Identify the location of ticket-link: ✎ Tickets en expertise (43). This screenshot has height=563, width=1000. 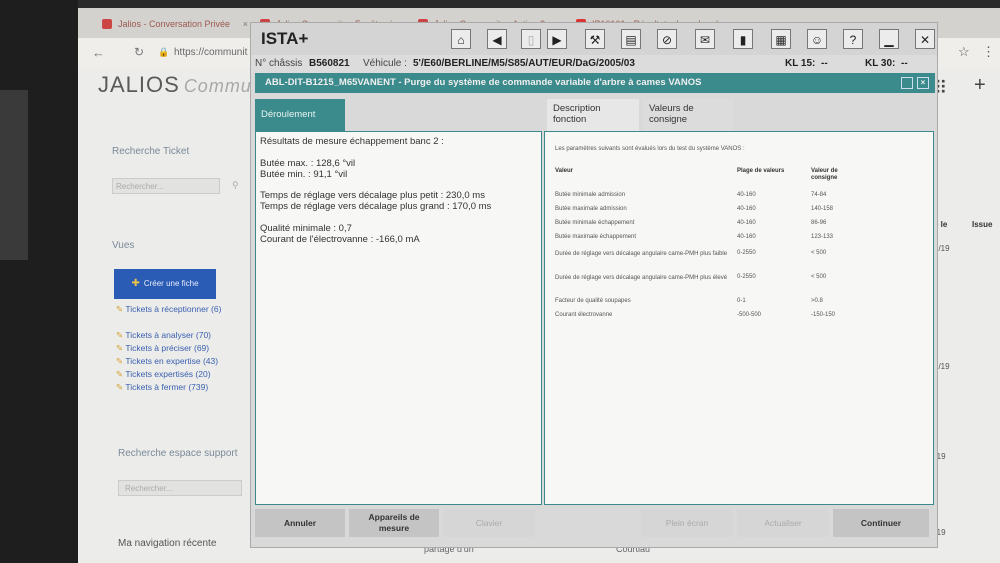
(167, 361).